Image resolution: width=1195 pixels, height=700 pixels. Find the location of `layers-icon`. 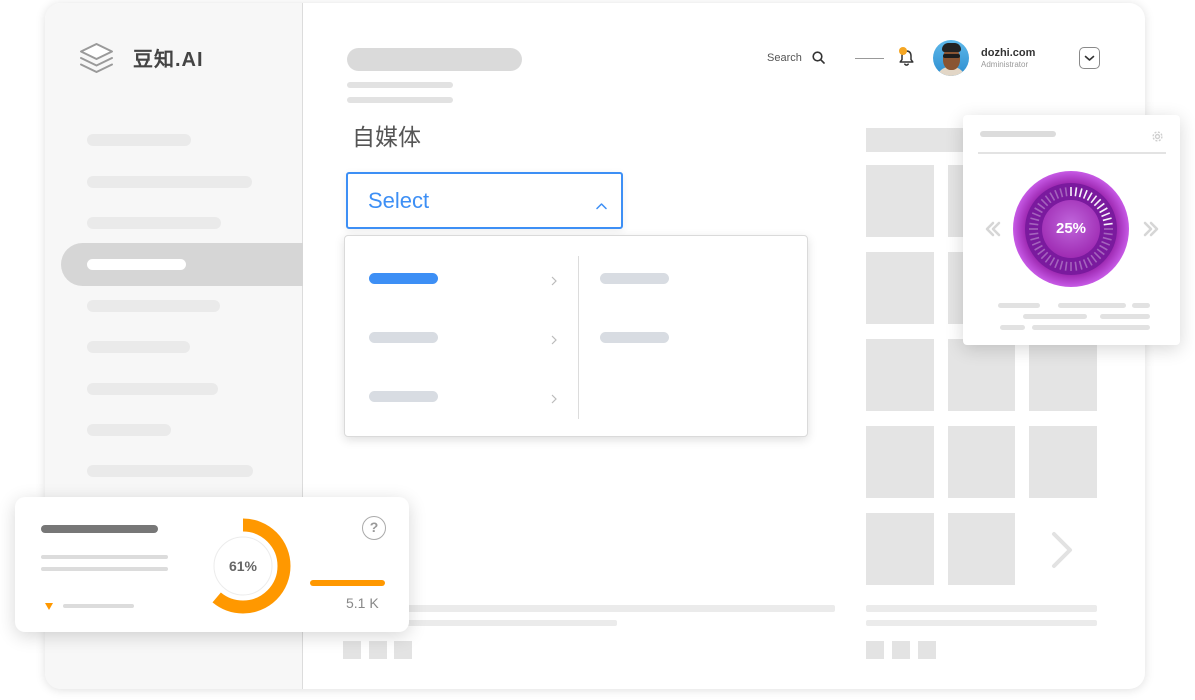

layers-icon is located at coordinates (96, 58).